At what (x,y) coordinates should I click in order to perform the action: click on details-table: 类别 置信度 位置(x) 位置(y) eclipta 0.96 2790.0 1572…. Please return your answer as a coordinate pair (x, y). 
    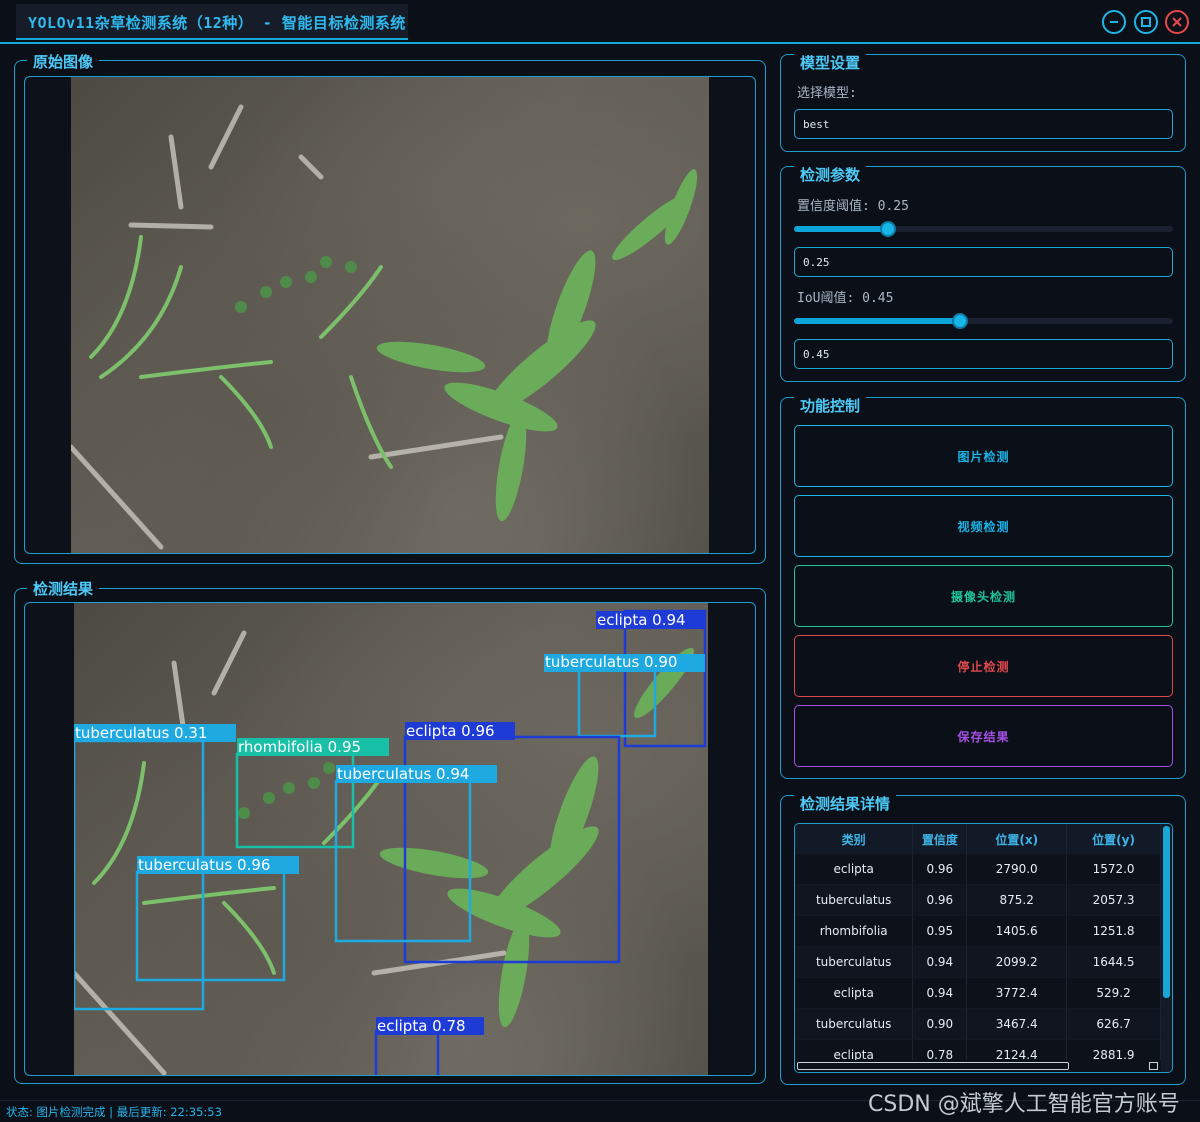
    Looking at the image, I should click on (978, 947).